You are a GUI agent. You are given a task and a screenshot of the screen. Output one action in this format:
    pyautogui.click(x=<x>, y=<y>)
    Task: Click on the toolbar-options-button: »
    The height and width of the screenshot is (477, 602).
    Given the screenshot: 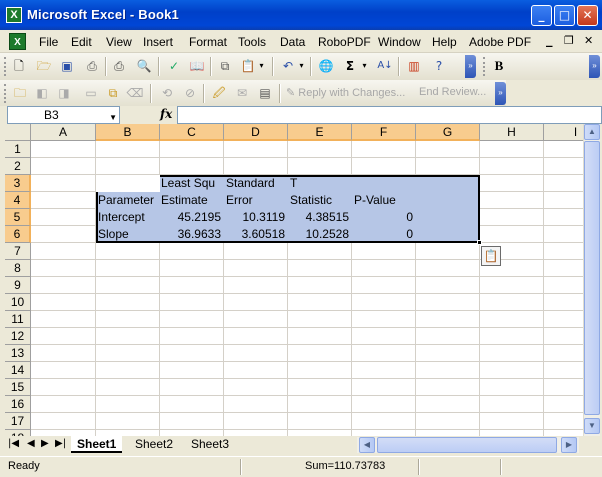 What is the action you would take?
    pyautogui.click(x=470, y=66)
    